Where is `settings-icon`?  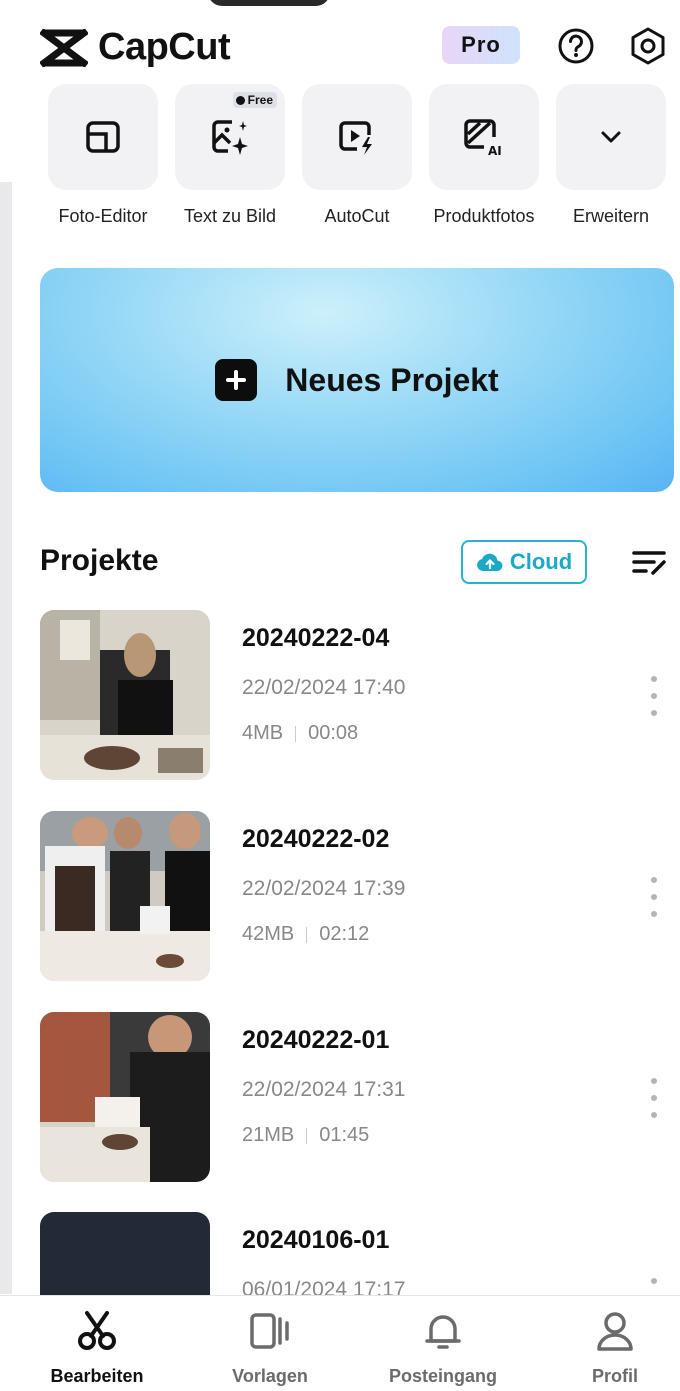 settings-icon is located at coordinates (648, 46).